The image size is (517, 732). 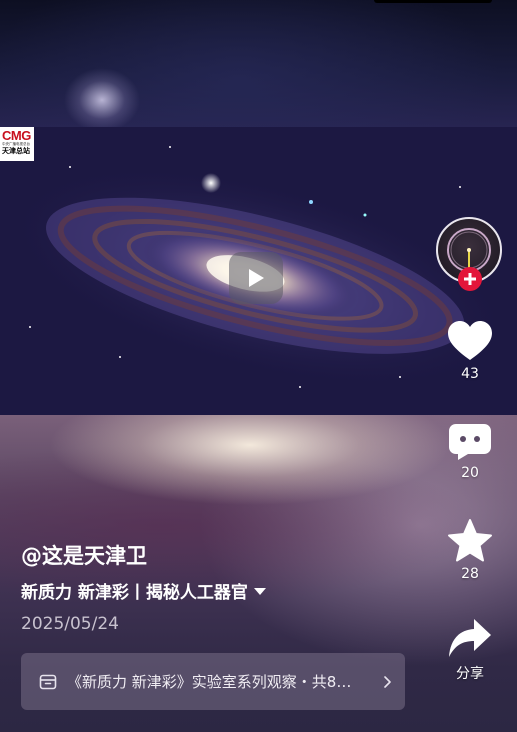 I want to click on cmg-logo: CMG 中央广播电视总台 天津总站, so click(x=17, y=144).